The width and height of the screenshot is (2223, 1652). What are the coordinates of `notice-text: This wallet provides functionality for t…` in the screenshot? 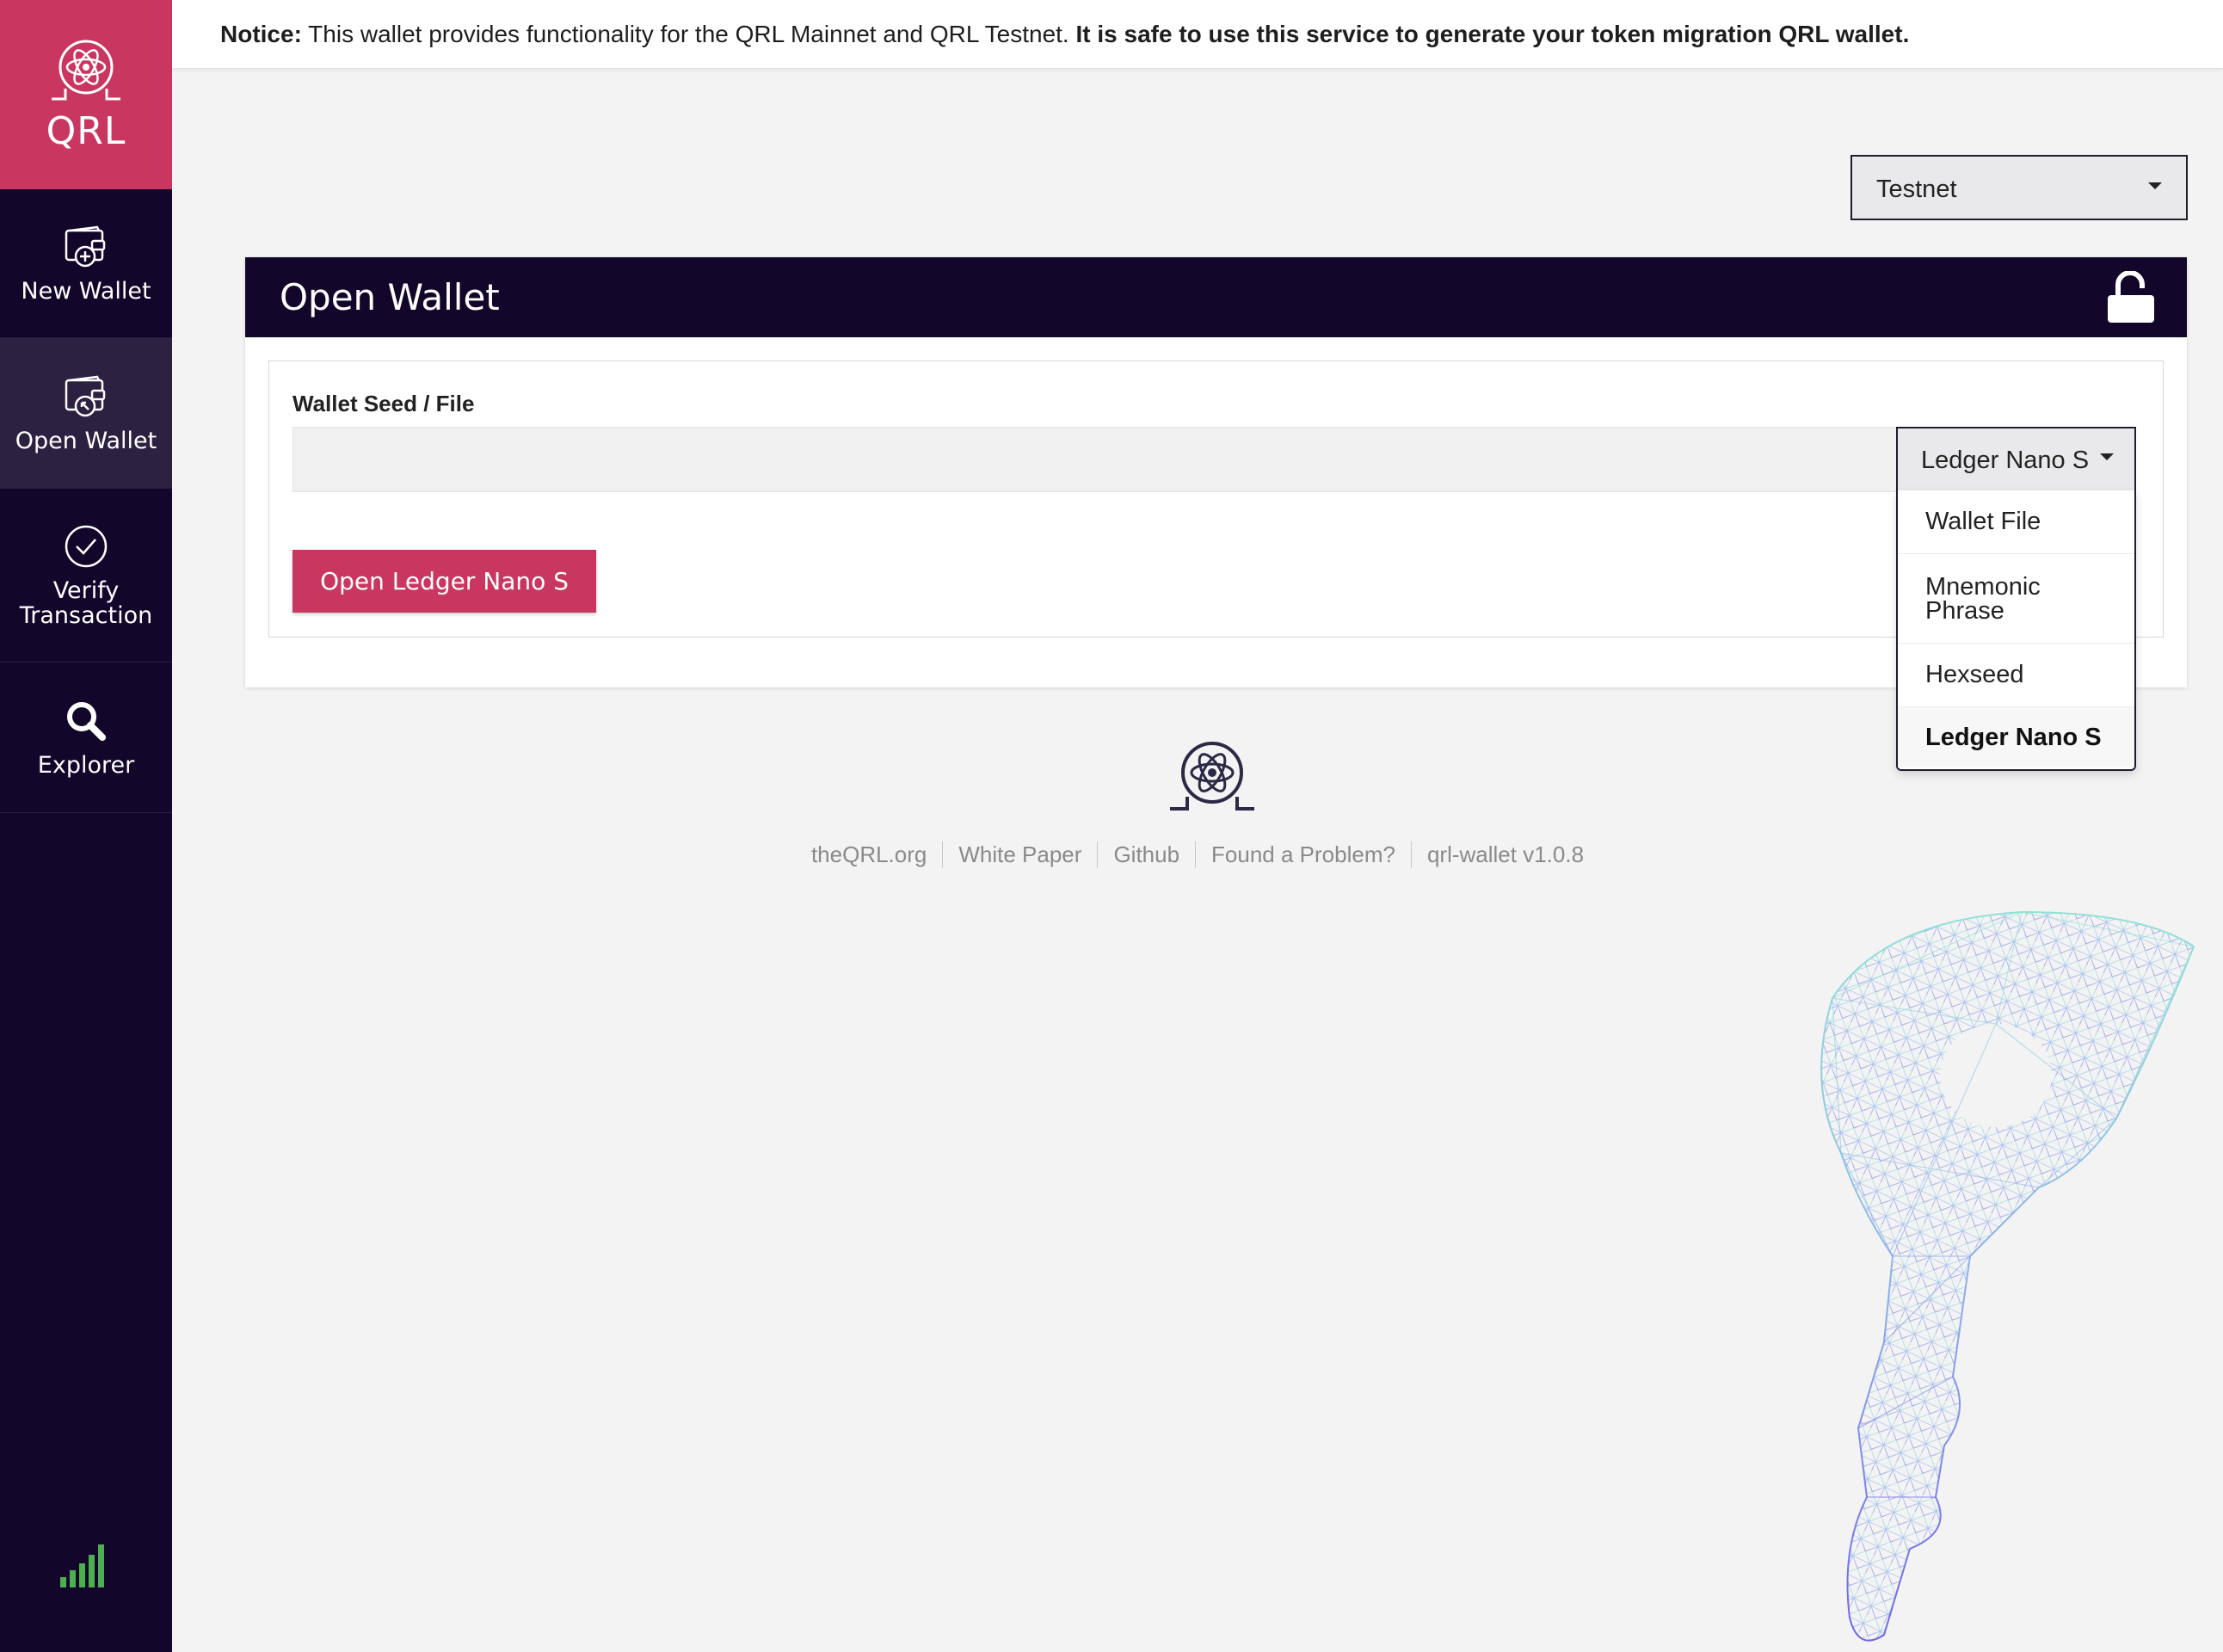 It's located at (689, 34).